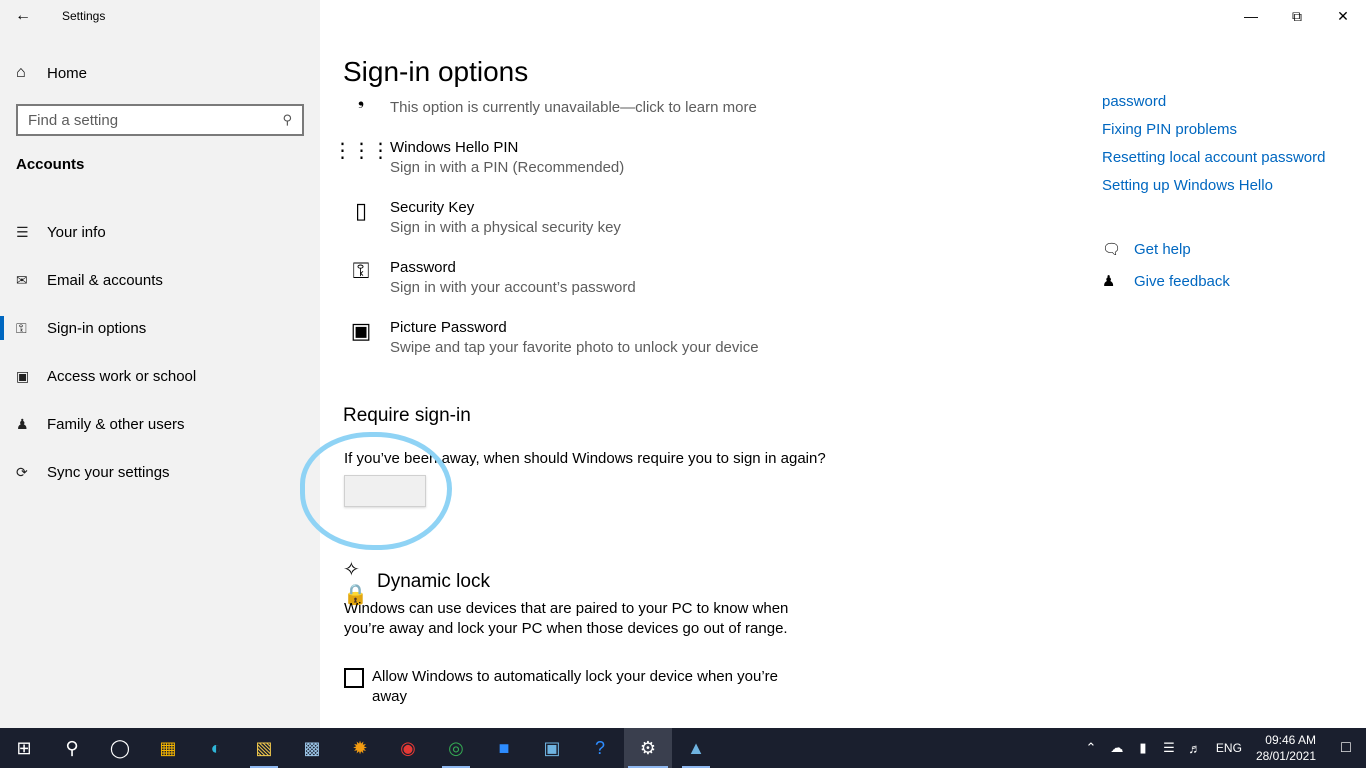  Describe the element at coordinates (1213, 186) in the screenshot. I see `link-setting-up-hello: Setting up Windows Hello` at that location.